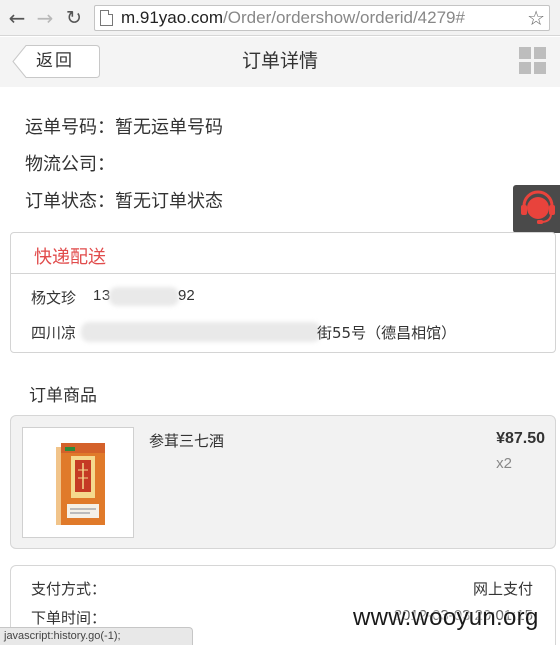 This screenshot has height=645, width=560. What do you see at coordinates (520, 438) in the screenshot?
I see `product-price: ¥87.50` at bounding box center [520, 438].